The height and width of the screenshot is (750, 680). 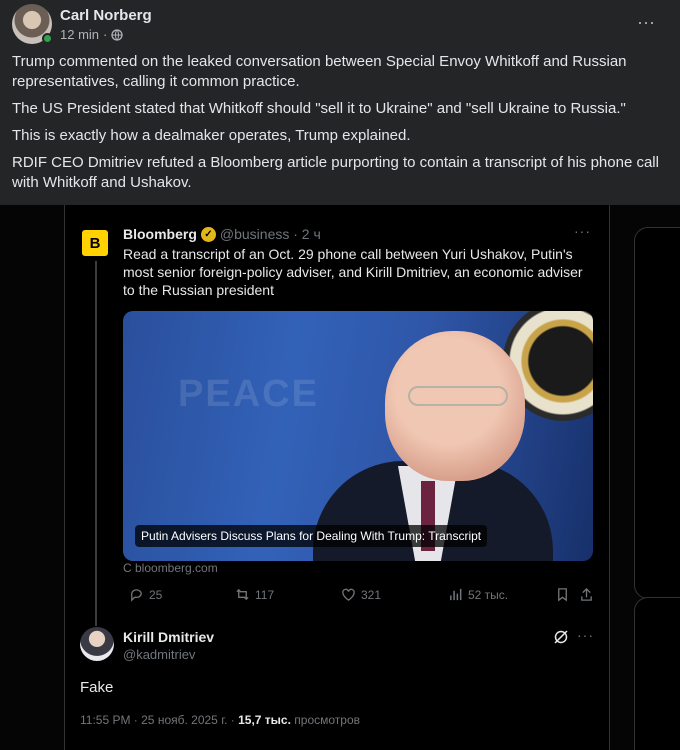 What do you see at coordinates (156, 594) in the screenshot?
I see `reply-count: 25` at bounding box center [156, 594].